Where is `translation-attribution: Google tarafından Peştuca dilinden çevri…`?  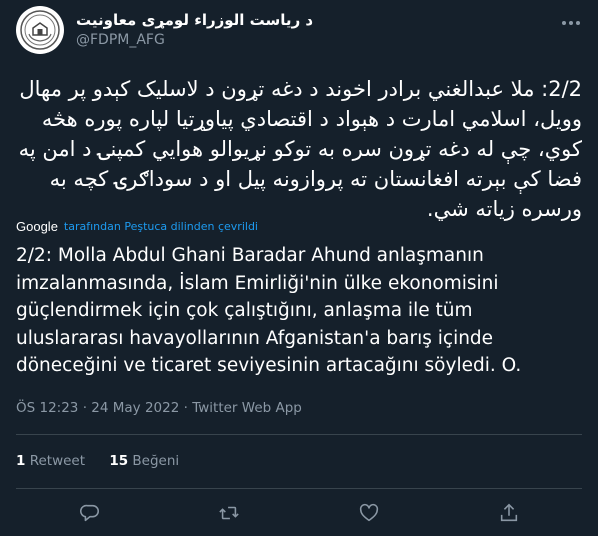 translation-attribution: Google tarafından Peştuca dilinden çevri… is located at coordinates (137, 226).